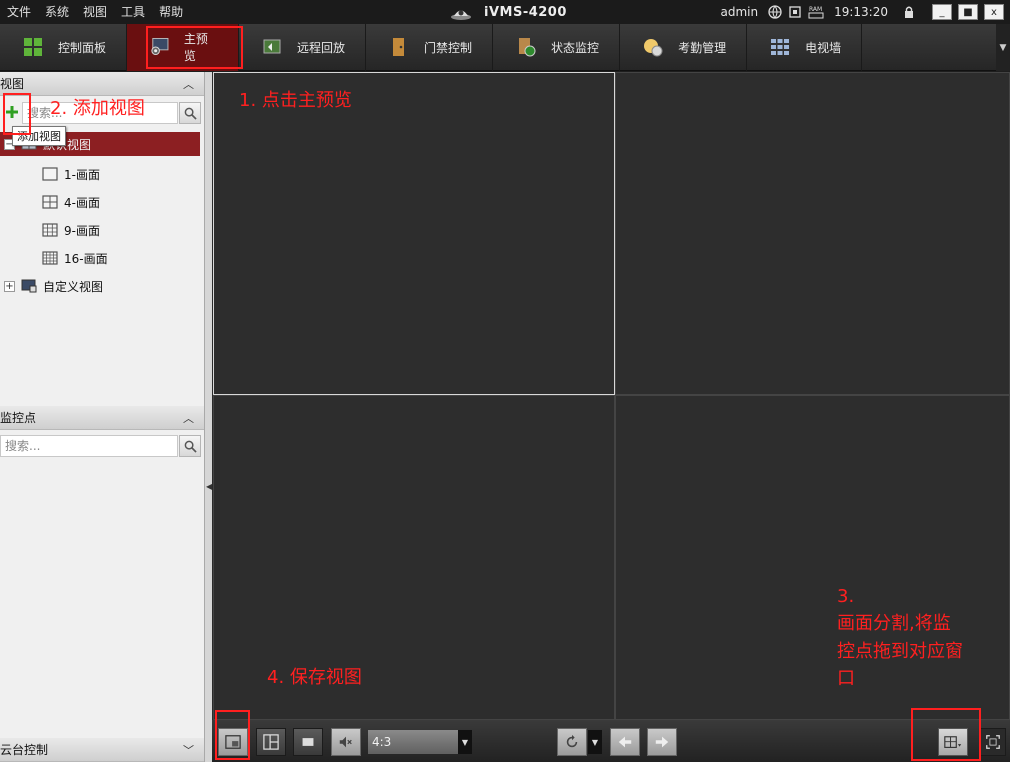  Describe the element at coordinates (575, 47) in the screenshot. I see `tab-label: 状态监控` at that location.